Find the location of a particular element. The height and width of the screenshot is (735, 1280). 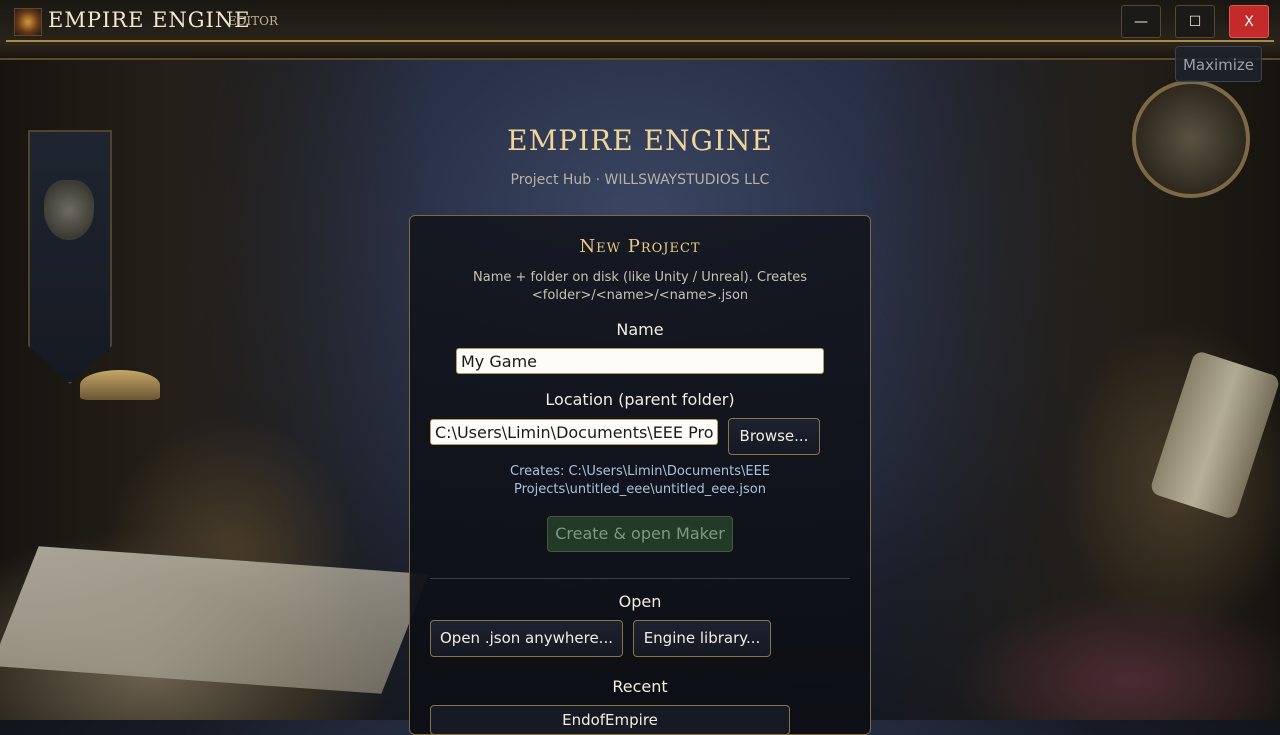

recent-heading: Recent is located at coordinates (640, 686).